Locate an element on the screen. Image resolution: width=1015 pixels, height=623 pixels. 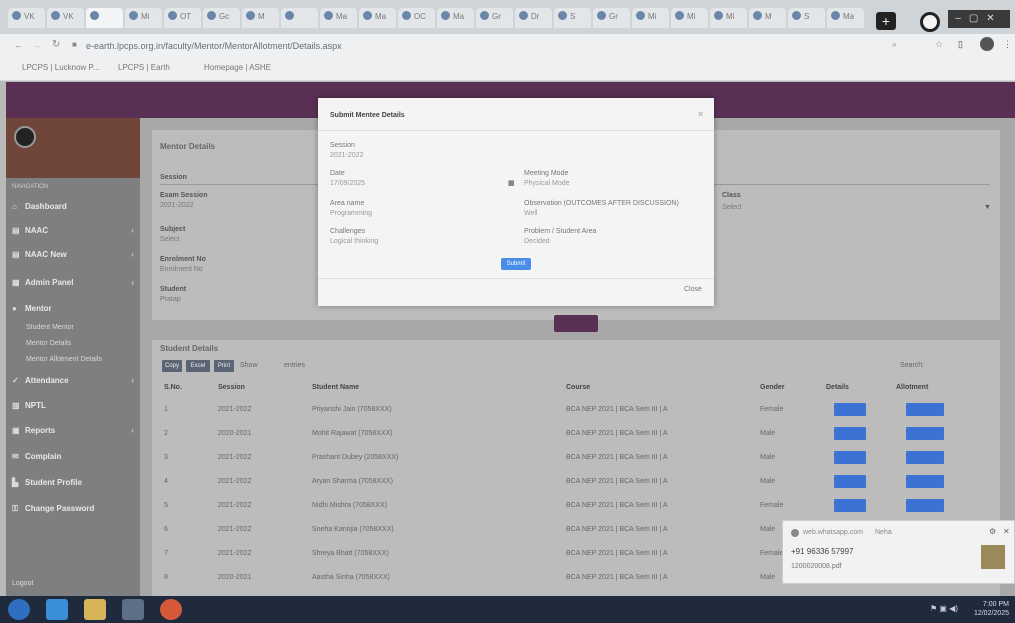
column-header: Course is located at coordinates (578, 387).